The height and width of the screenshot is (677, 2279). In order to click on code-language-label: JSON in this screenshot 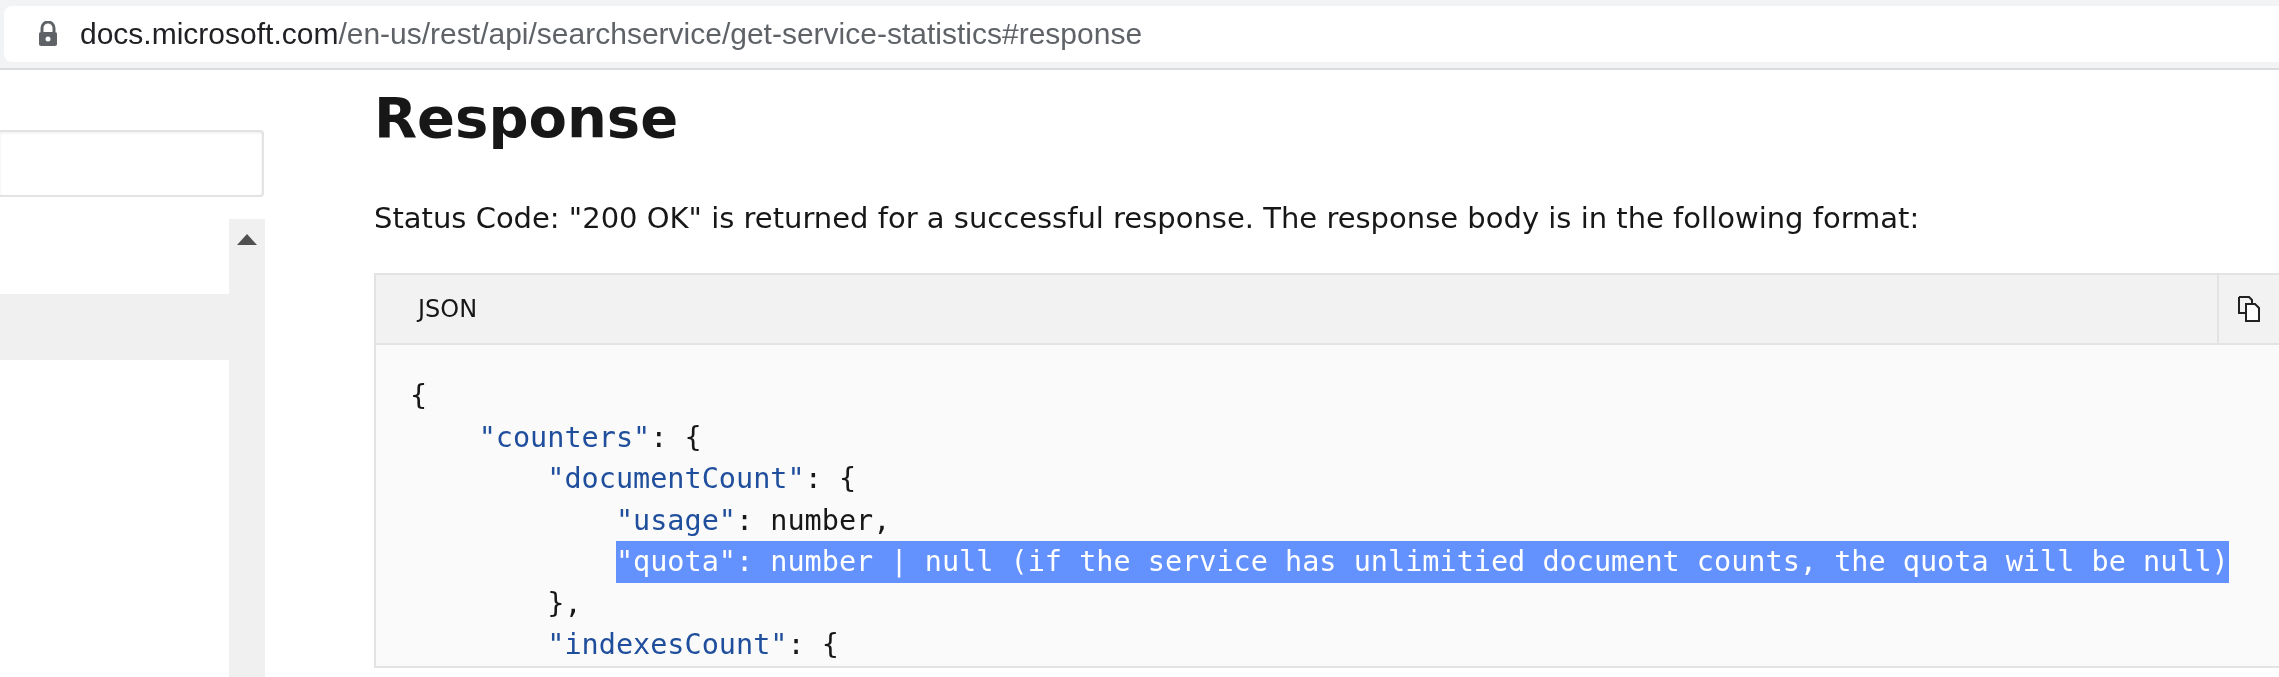, I will do `click(448, 309)`.